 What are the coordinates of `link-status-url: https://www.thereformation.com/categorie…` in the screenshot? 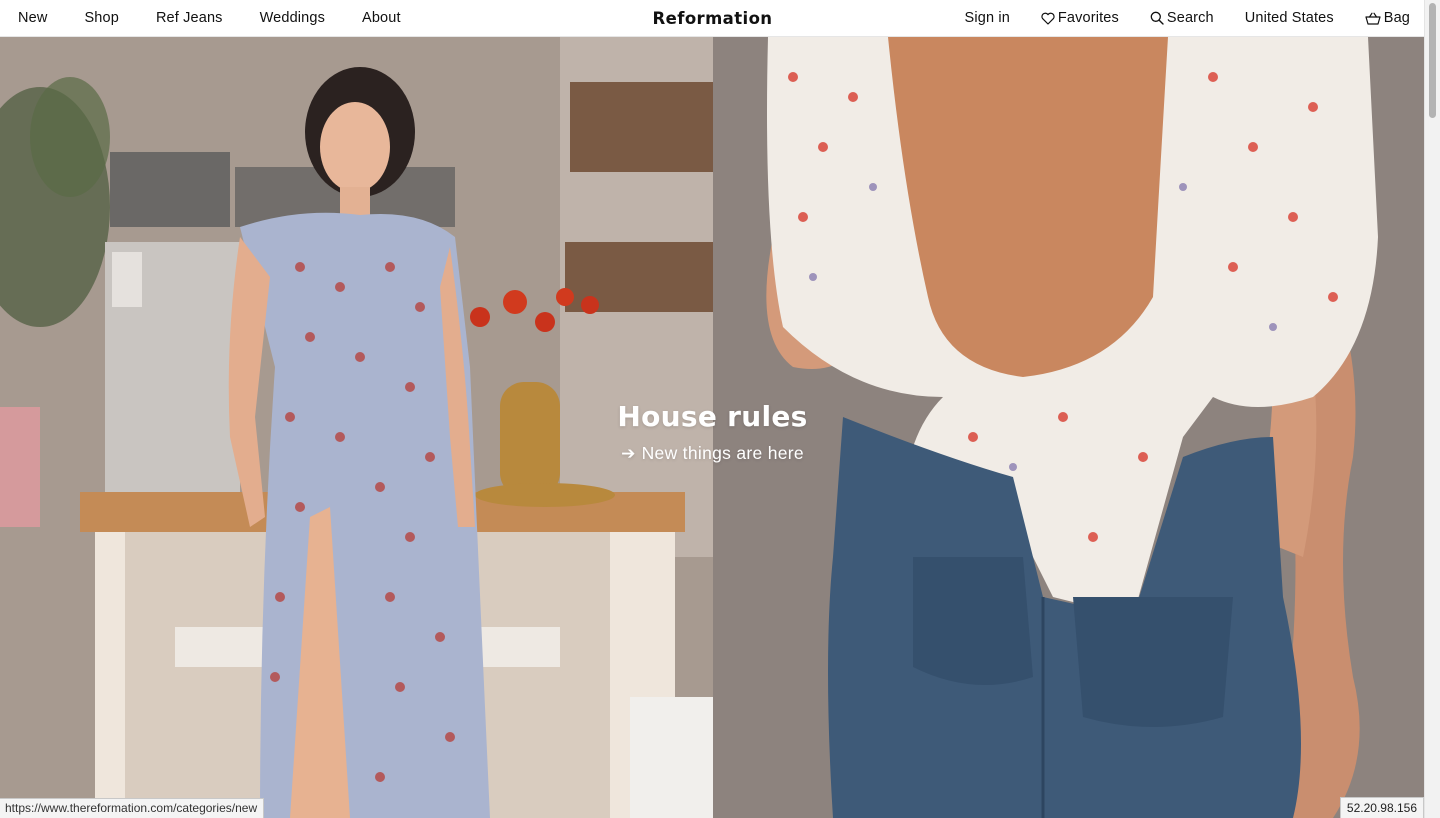 It's located at (132, 808).